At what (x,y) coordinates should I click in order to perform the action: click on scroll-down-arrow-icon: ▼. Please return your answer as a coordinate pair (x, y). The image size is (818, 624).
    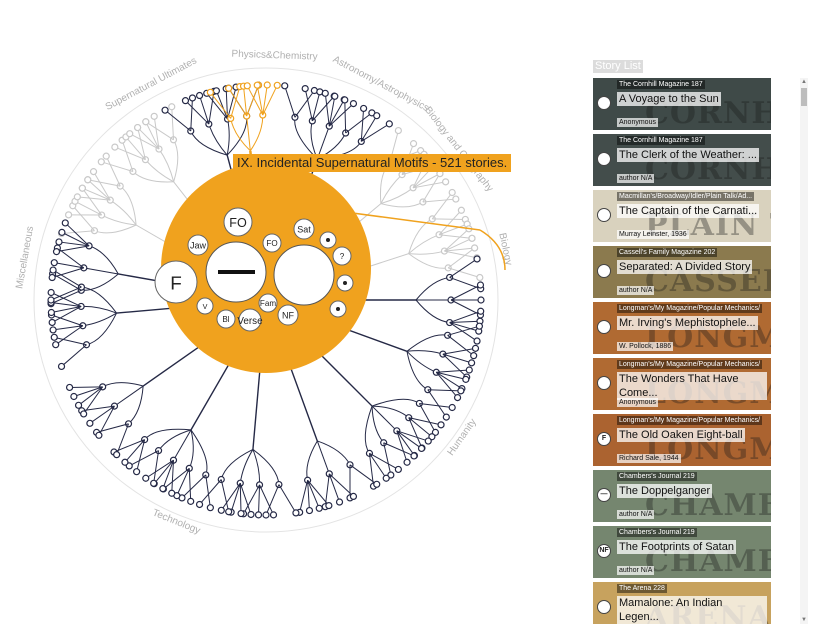
    Looking at the image, I should click on (804, 620).